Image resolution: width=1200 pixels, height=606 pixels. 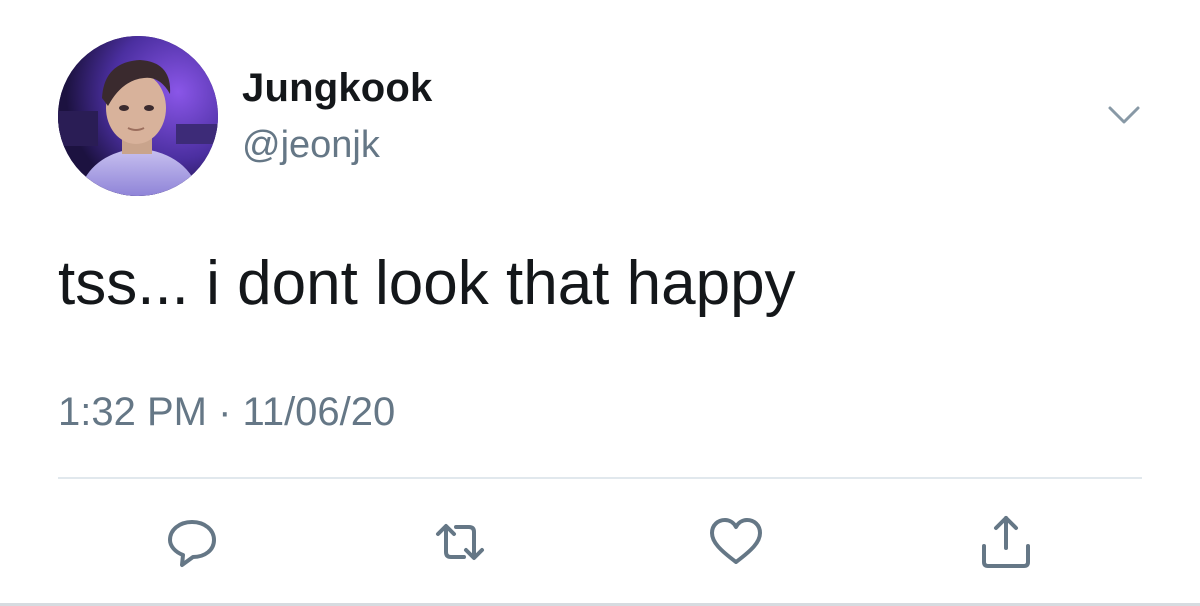 I want to click on avatar, so click(x=138, y=116).